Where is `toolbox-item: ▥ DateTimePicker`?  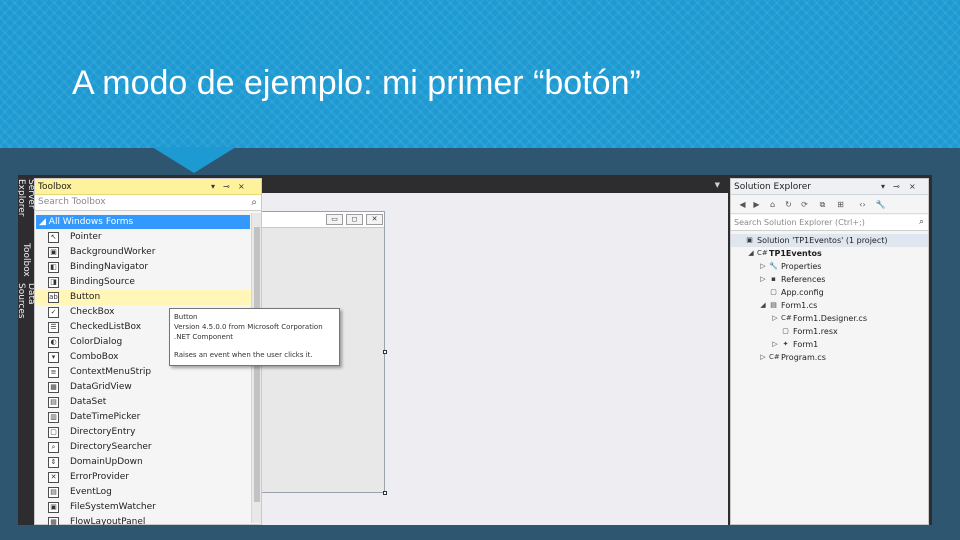
toolbox-item: ▥ DateTimePicker is located at coordinates (143, 417).